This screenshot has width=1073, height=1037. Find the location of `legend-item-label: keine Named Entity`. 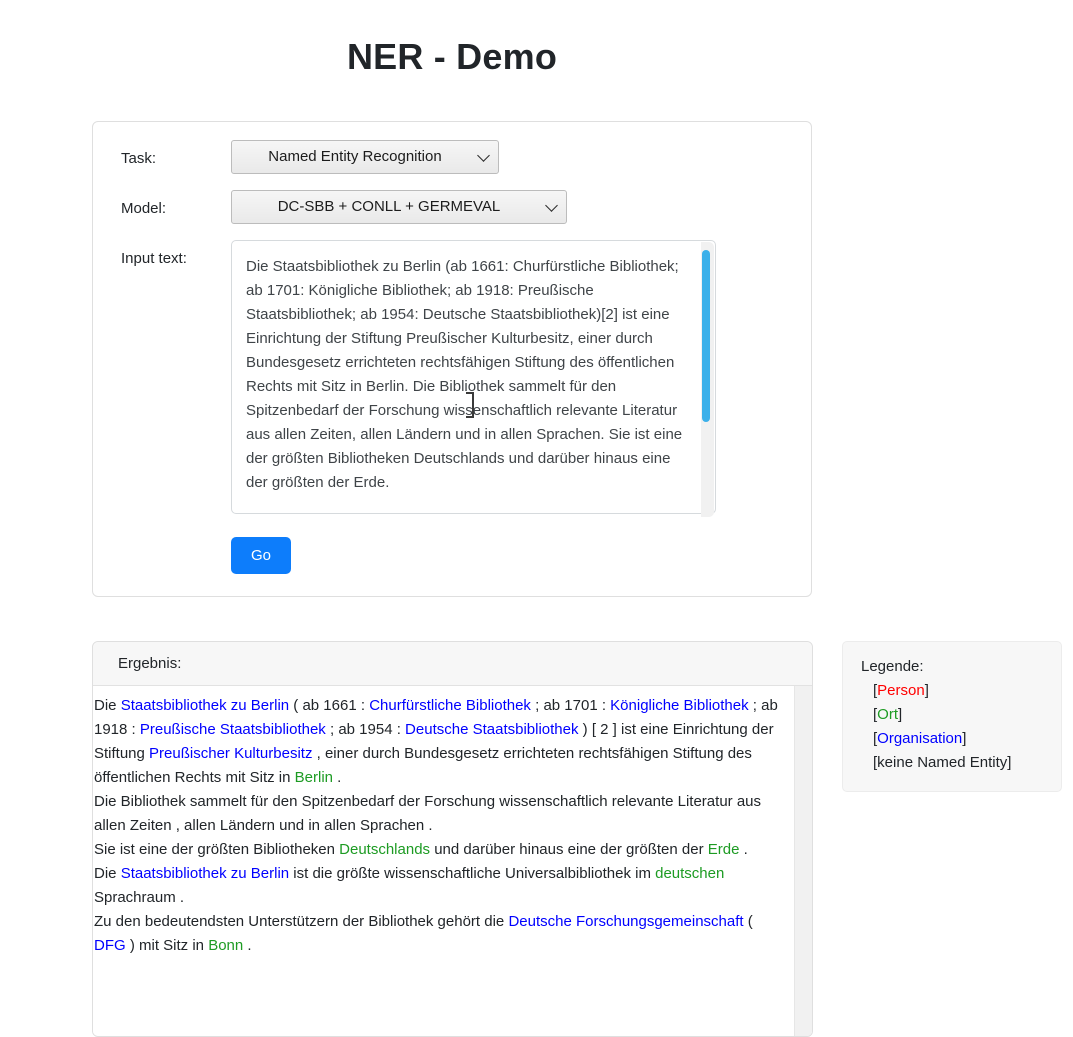

legend-item-label: keine Named Entity is located at coordinates (942, 762).